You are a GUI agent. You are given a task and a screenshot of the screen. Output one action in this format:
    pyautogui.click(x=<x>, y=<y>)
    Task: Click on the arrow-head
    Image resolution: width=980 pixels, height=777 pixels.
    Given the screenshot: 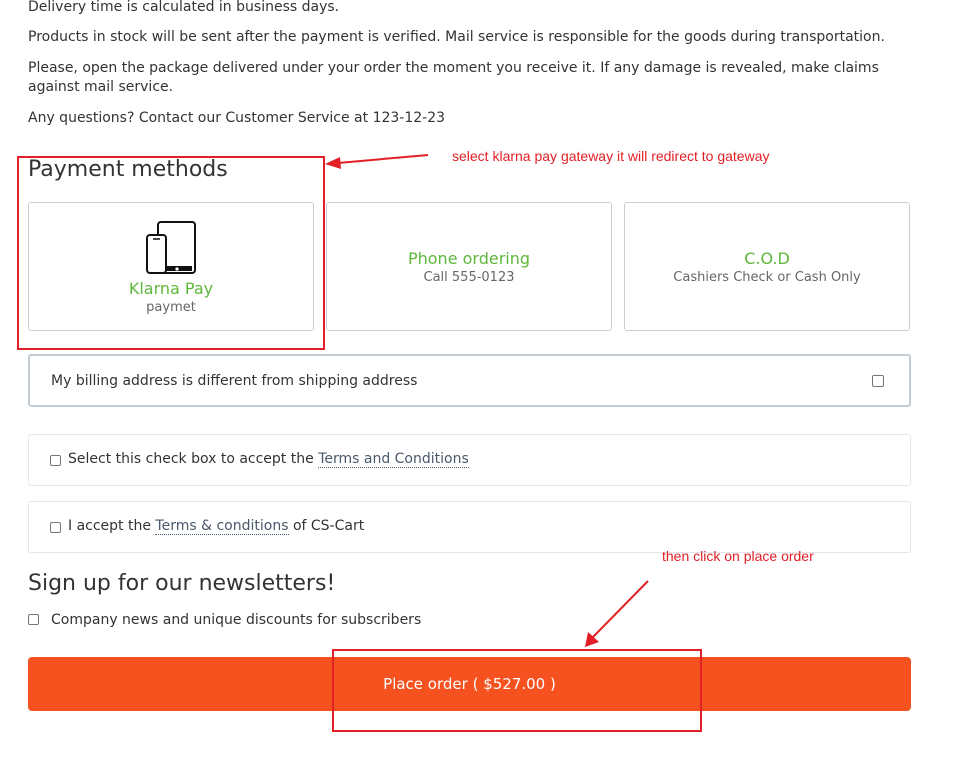 What is the action you would take?
    pyautogui.click(x=333, y=163)
    